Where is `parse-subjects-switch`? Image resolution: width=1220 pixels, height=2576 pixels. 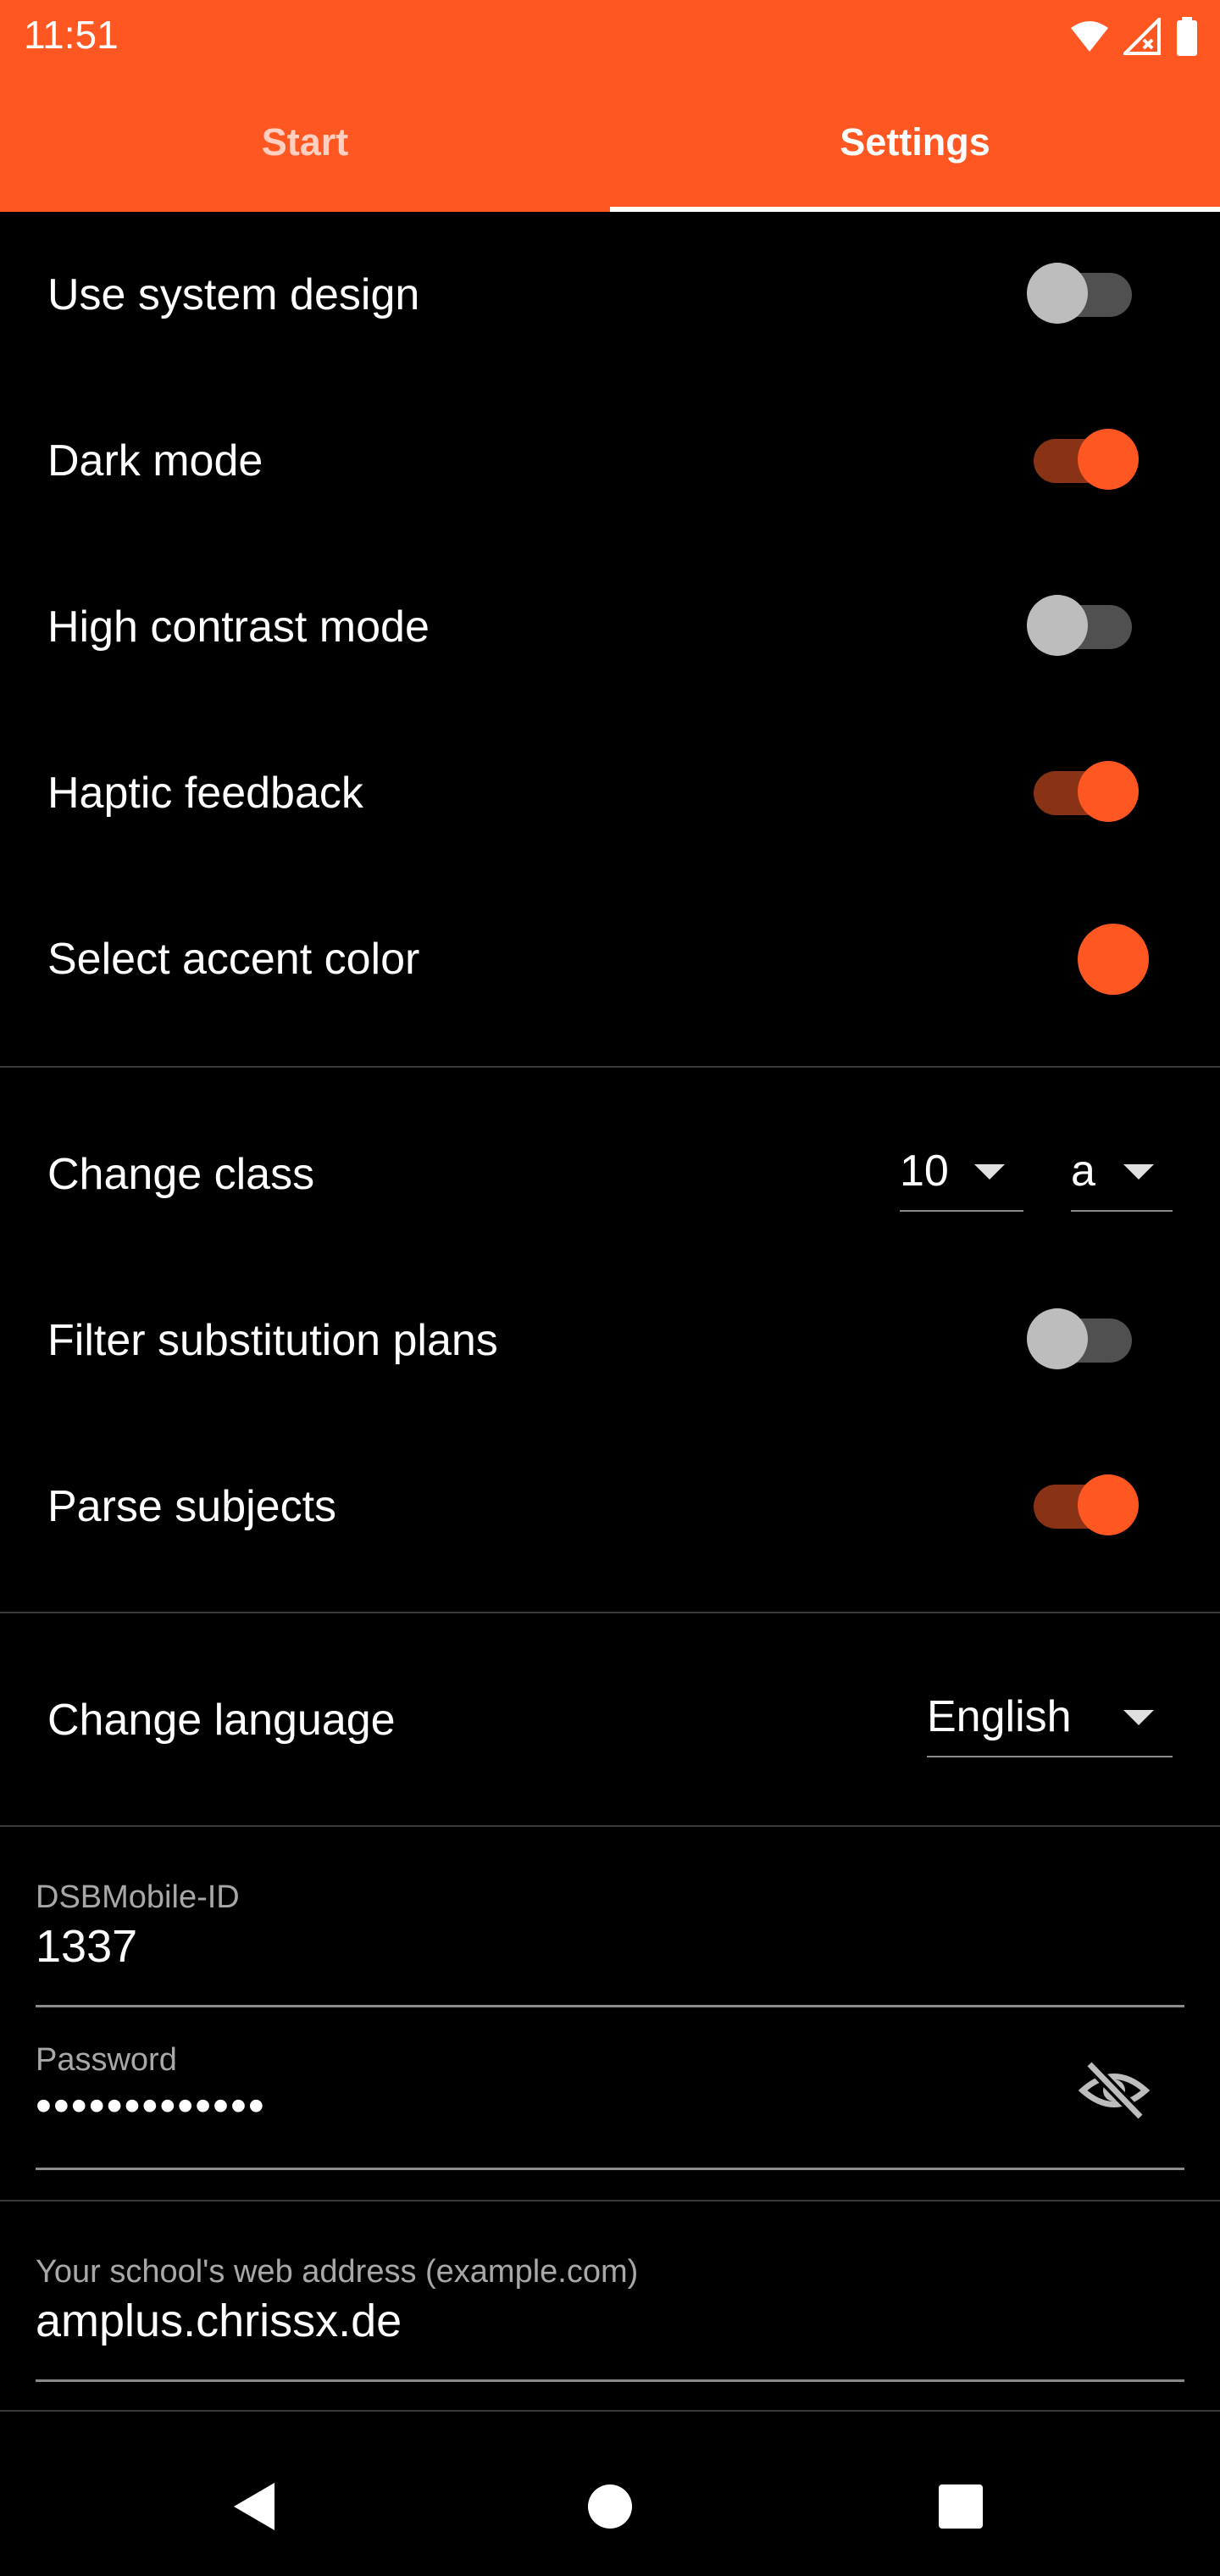 parse-subjects-switch is located at coordinates (1083, 1506).